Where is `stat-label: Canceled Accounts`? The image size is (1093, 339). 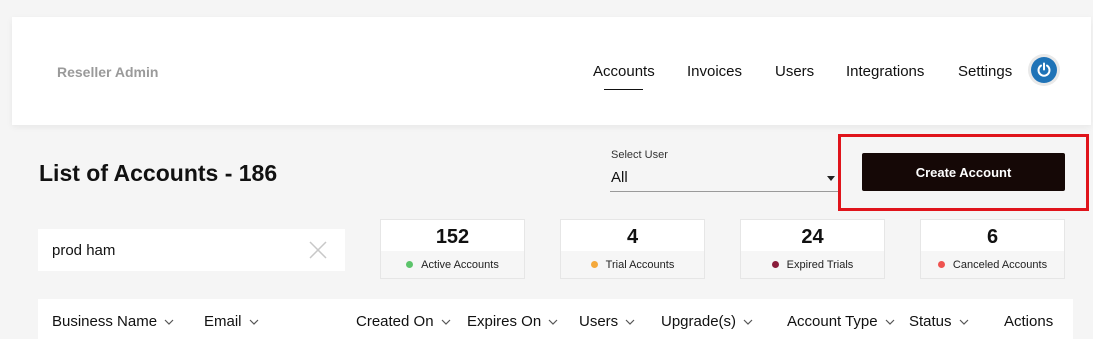 stat-label: Canceled Accounts is located at coordinates (1000, 264).